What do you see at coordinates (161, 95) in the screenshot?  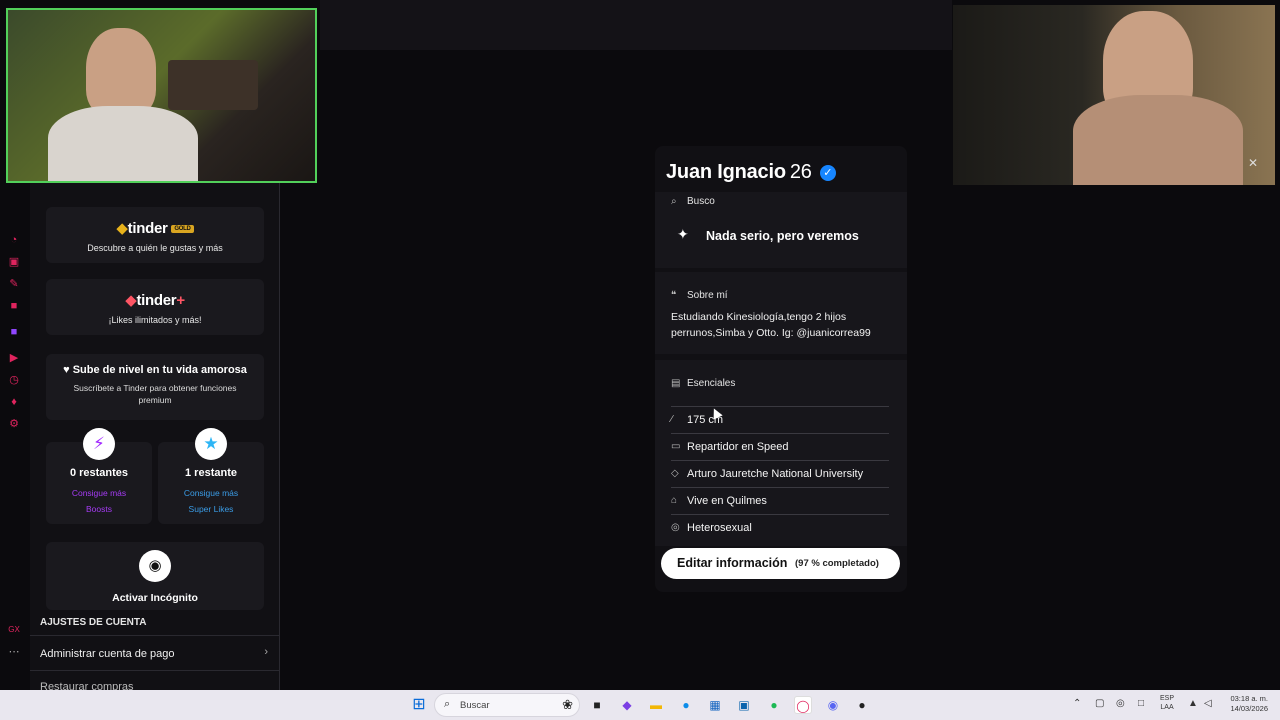 I see `webcam-overlay-left` at bounding box center [161, 95].